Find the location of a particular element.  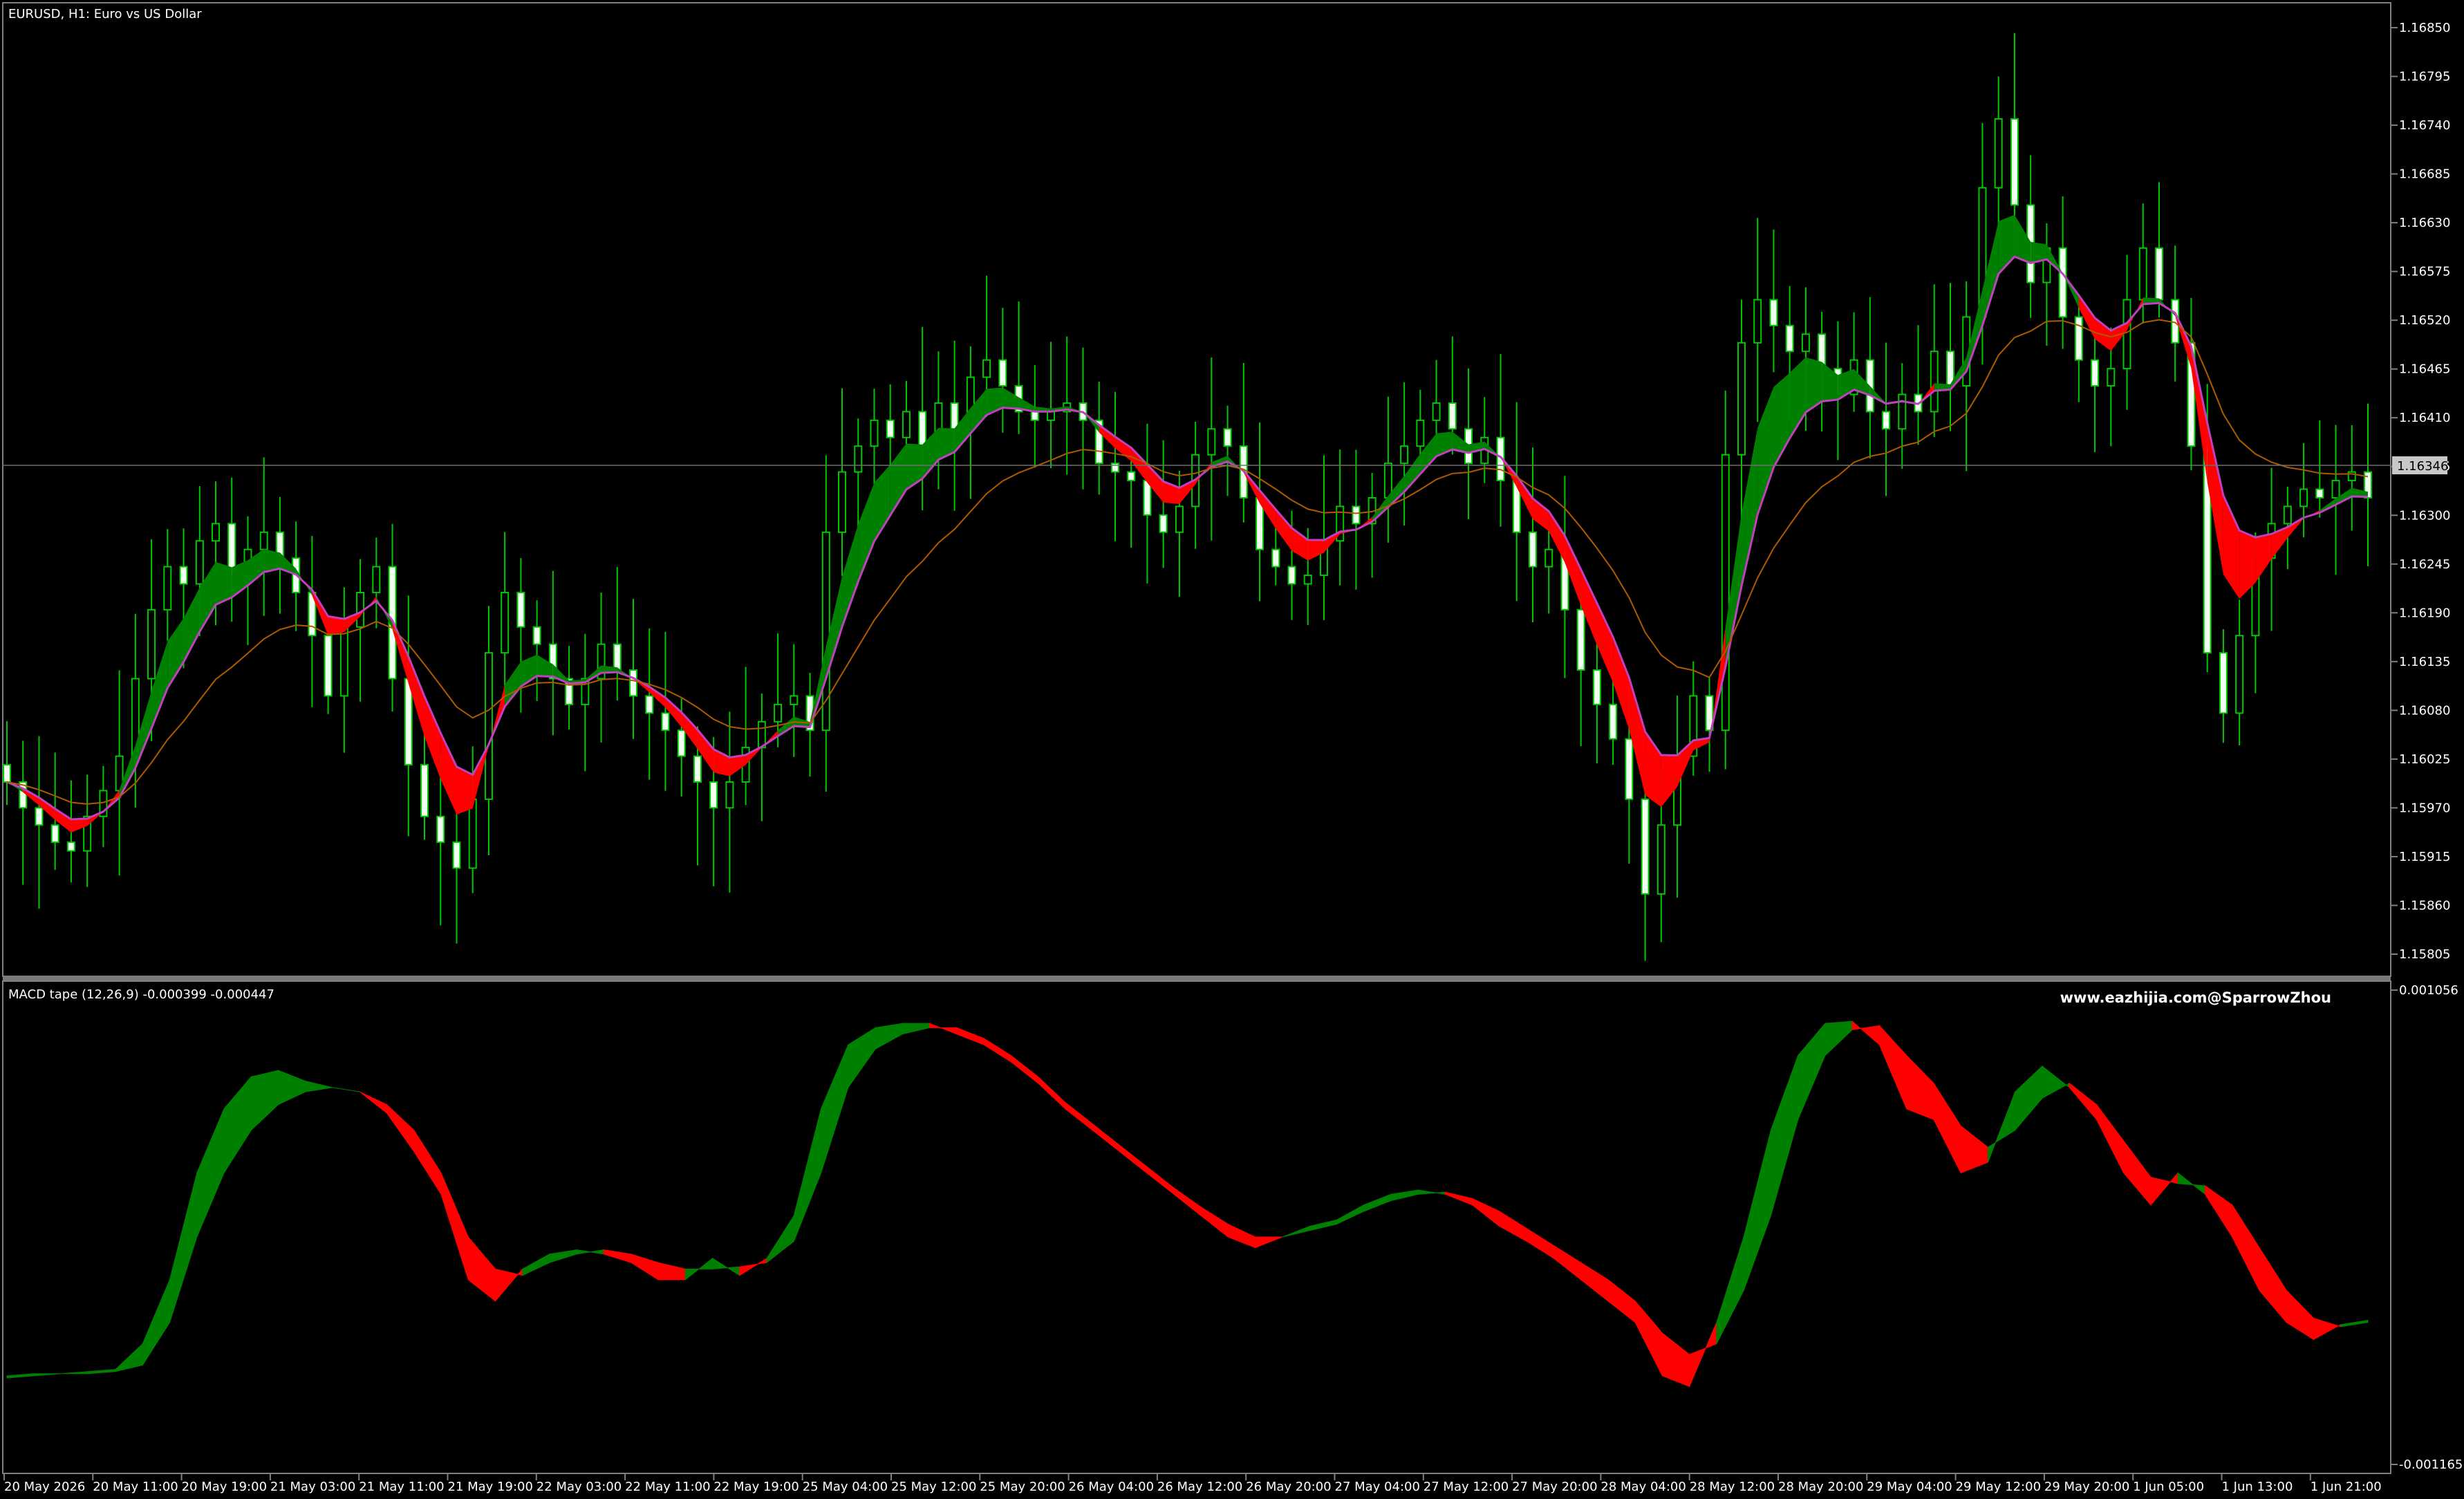

price-tick-label: 1.16190 is located at coordinates (2424, 613).